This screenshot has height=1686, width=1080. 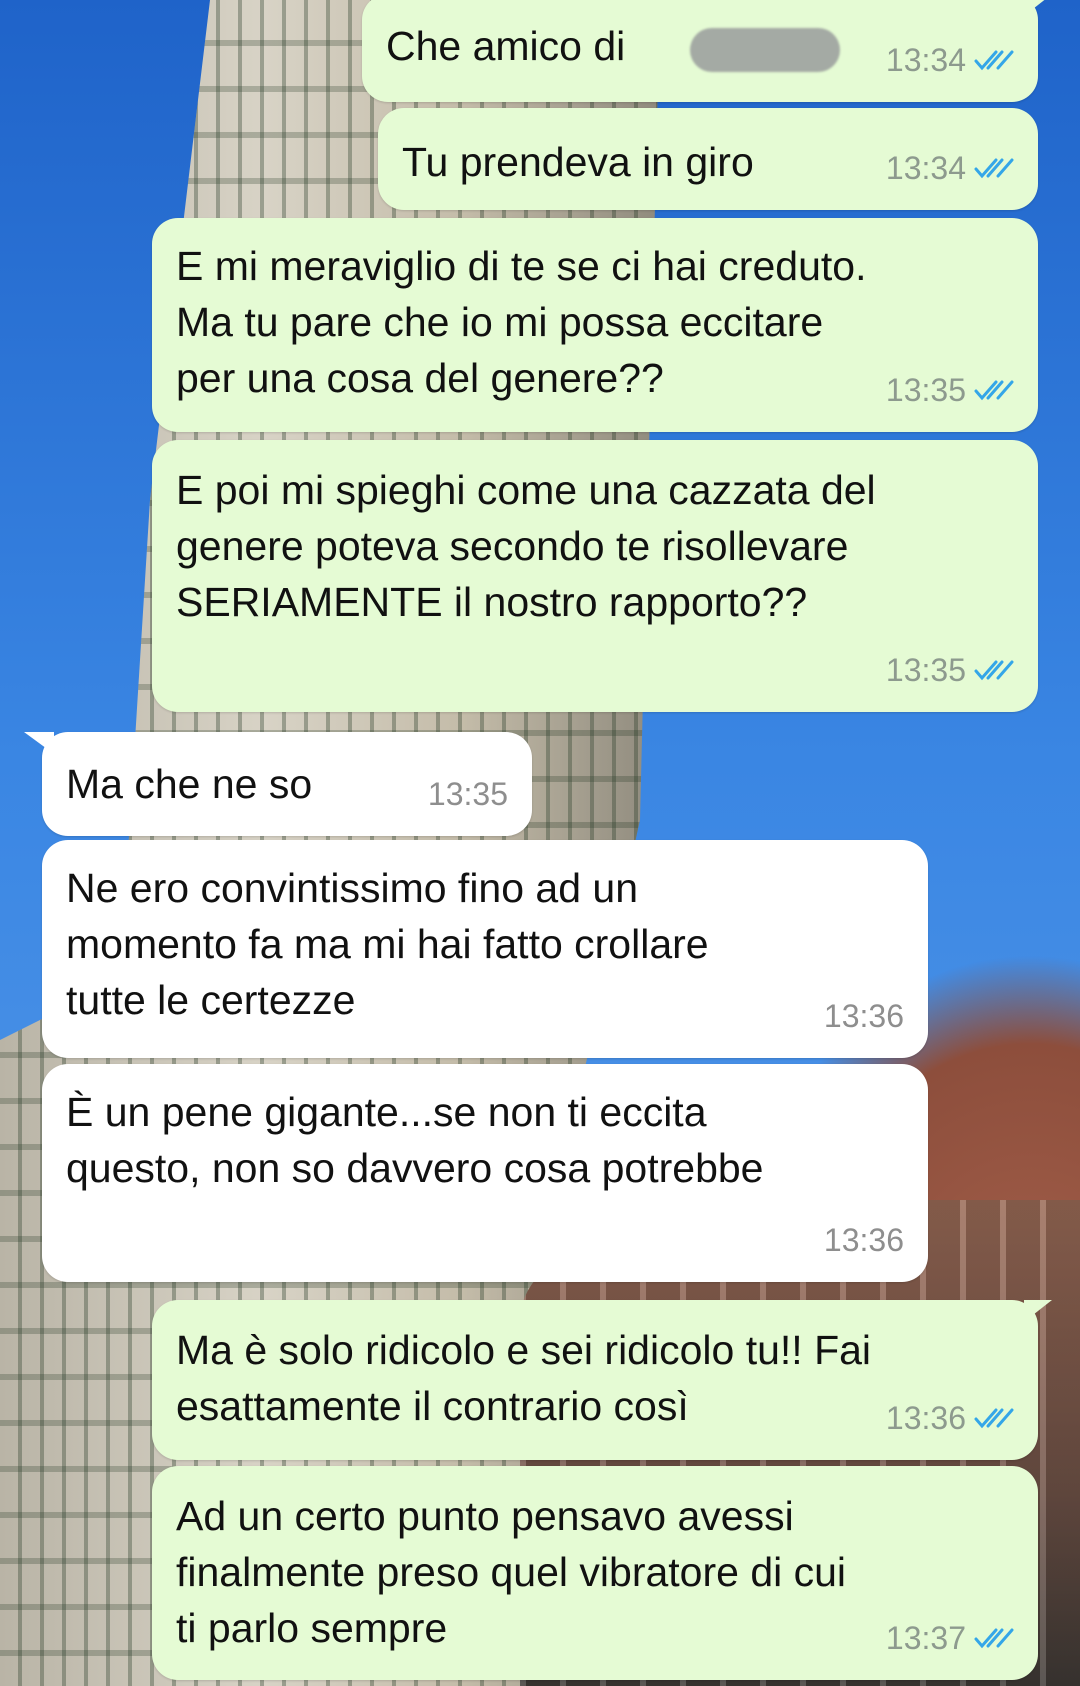 I want to click on message-time: 13:37, so click(x=925, y=1638).